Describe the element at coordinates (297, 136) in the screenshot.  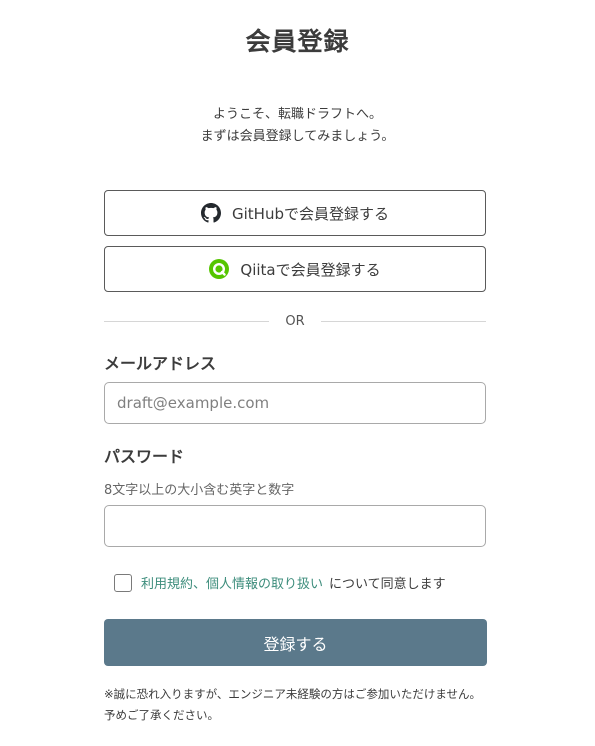
I see `welcome-line-2: まずは会員登録してみましょう。` at that location.